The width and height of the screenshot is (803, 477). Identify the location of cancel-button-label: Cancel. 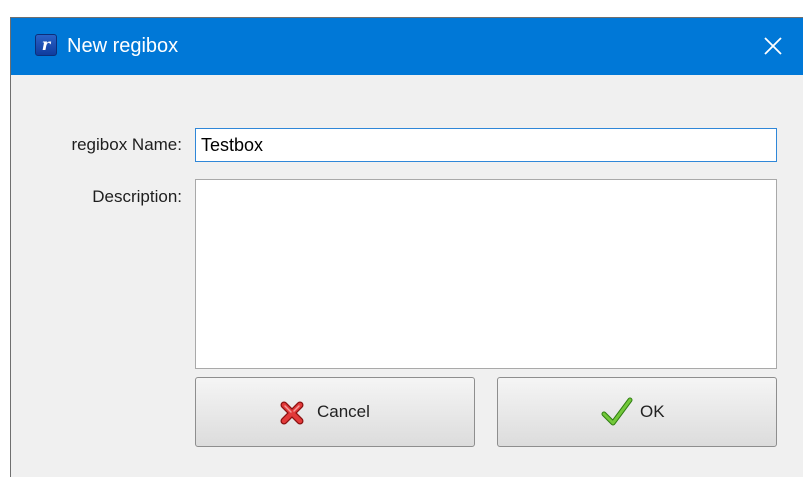
(343, 411).